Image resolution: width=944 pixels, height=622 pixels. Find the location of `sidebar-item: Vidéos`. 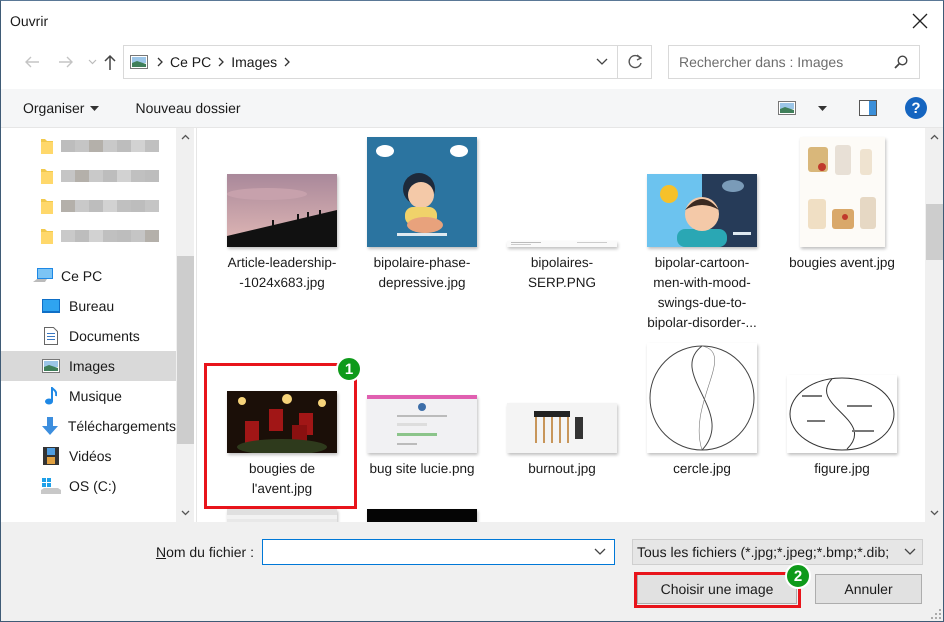

sidebar-item: Vidéos is located at coordinates (88, 456).